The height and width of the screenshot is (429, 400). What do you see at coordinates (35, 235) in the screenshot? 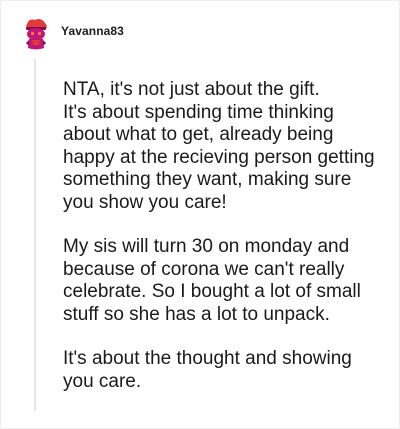
I see `thread-line` at bounding box center [35, 235].